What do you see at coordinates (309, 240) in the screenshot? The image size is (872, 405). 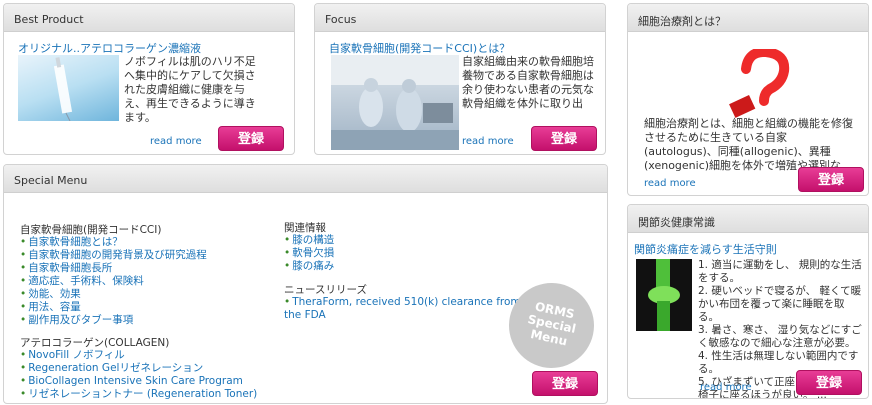 I see `list-item: • 膝の構造` at bounding box center [309, 240].